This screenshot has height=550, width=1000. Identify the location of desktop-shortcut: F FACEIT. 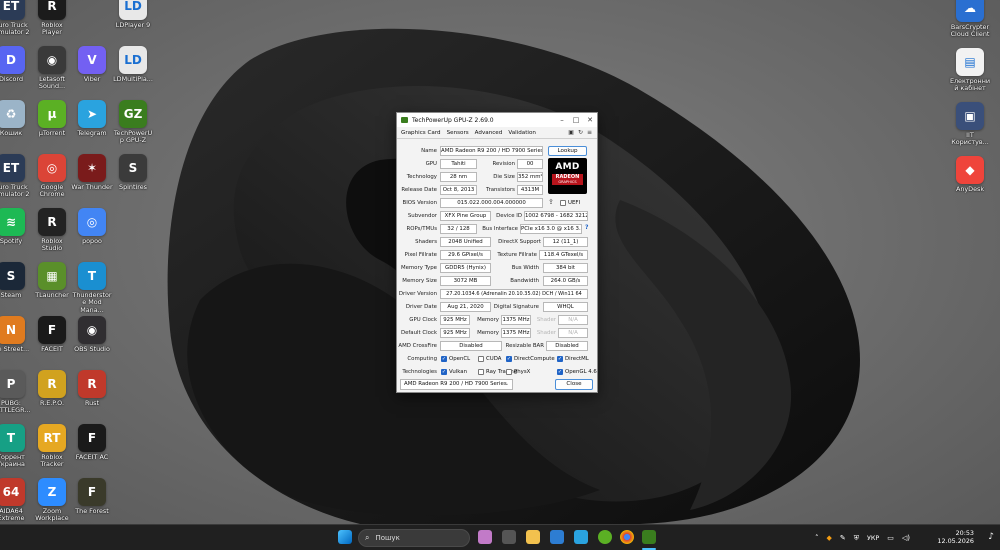
(52, 334).